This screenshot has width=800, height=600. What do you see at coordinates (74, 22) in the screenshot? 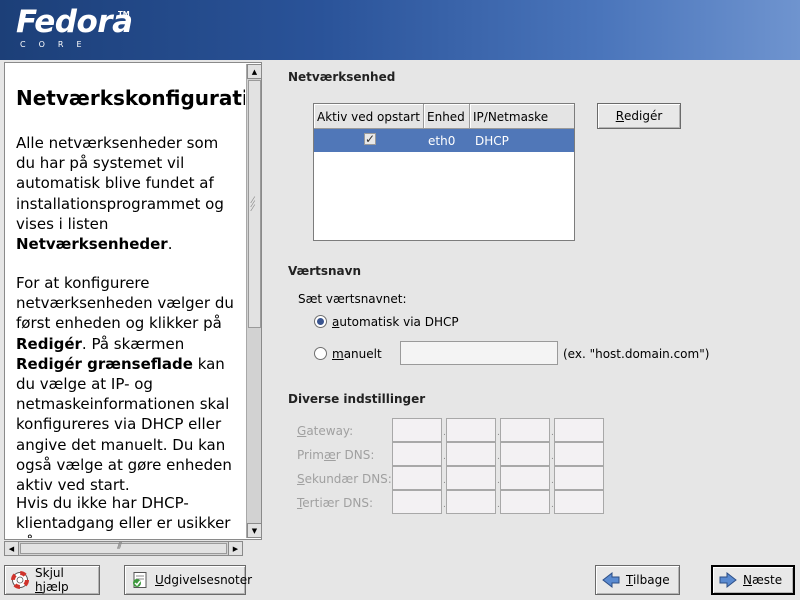
I see `fedora-logo: Fedora` at bounding box center [74, 22].